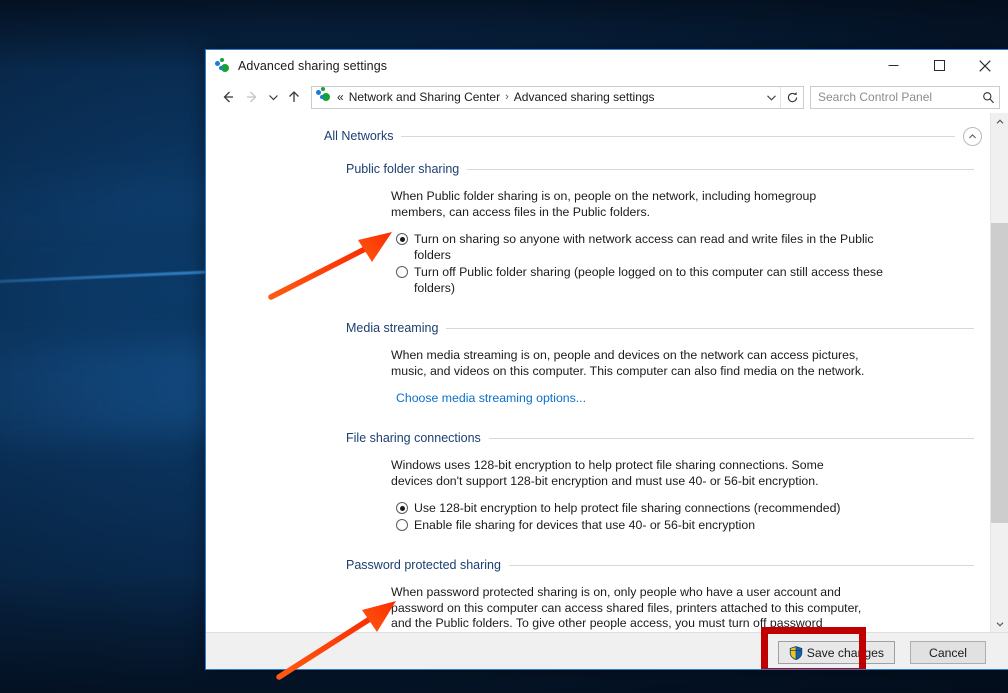  What do you see at coordinates (423, 565) in the screenshot?
I see `section-title: Password protected sharing` at bounding box center [423, 565].